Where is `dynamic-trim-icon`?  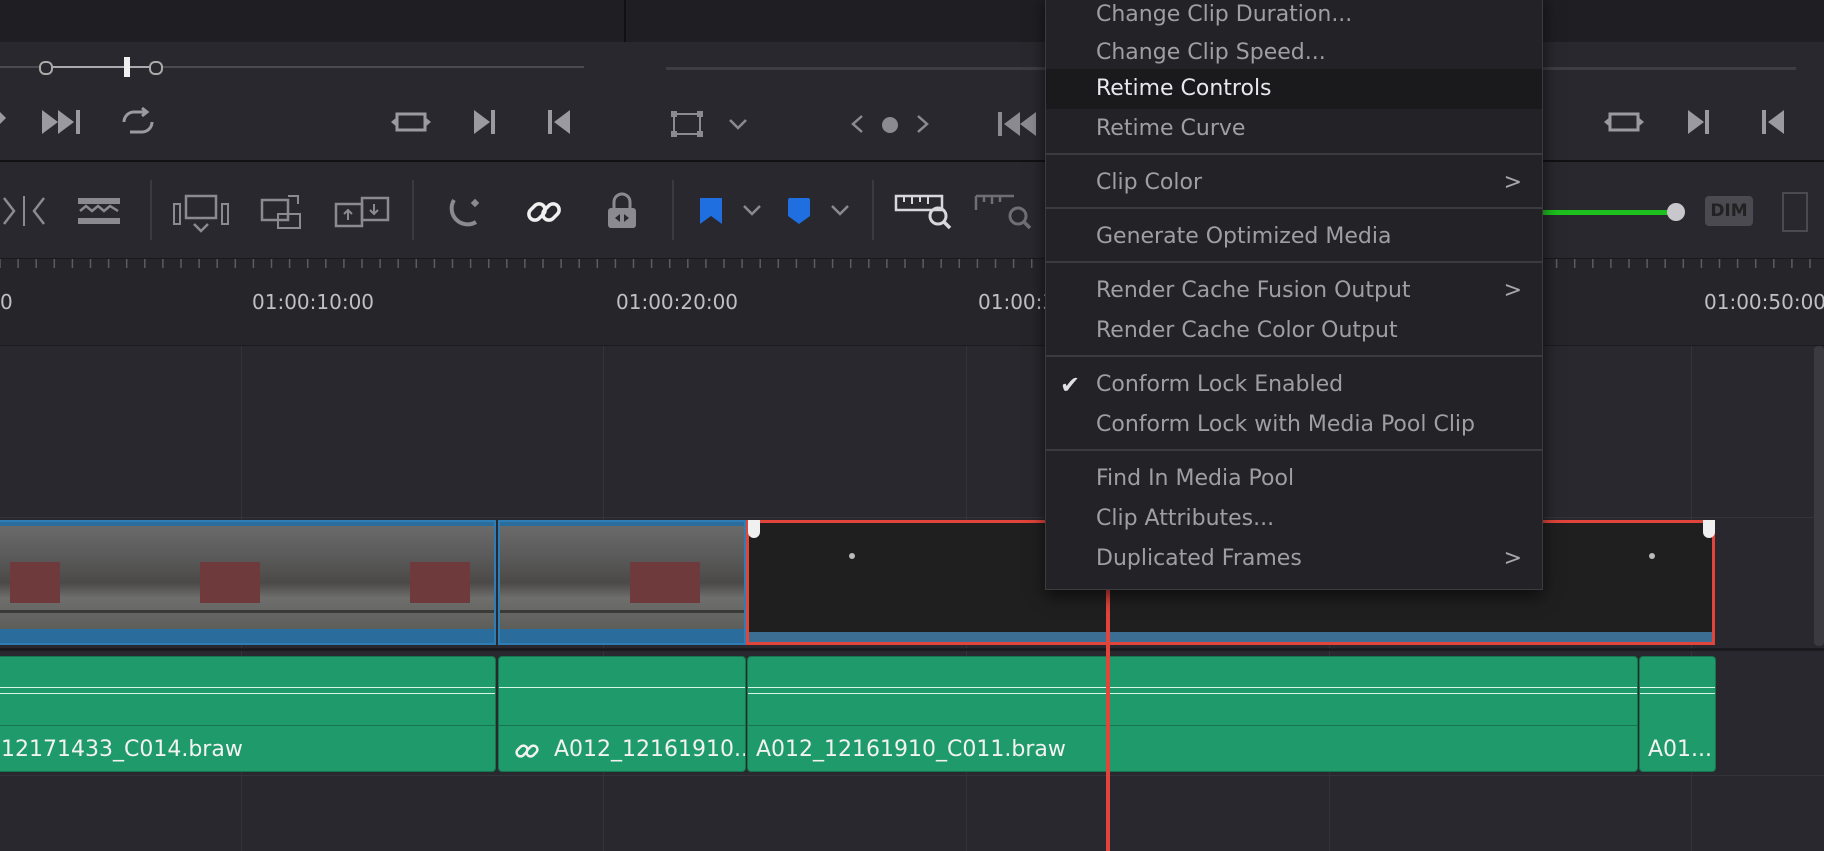 dynamic-trim-icon is located at coordinates (99, 211).